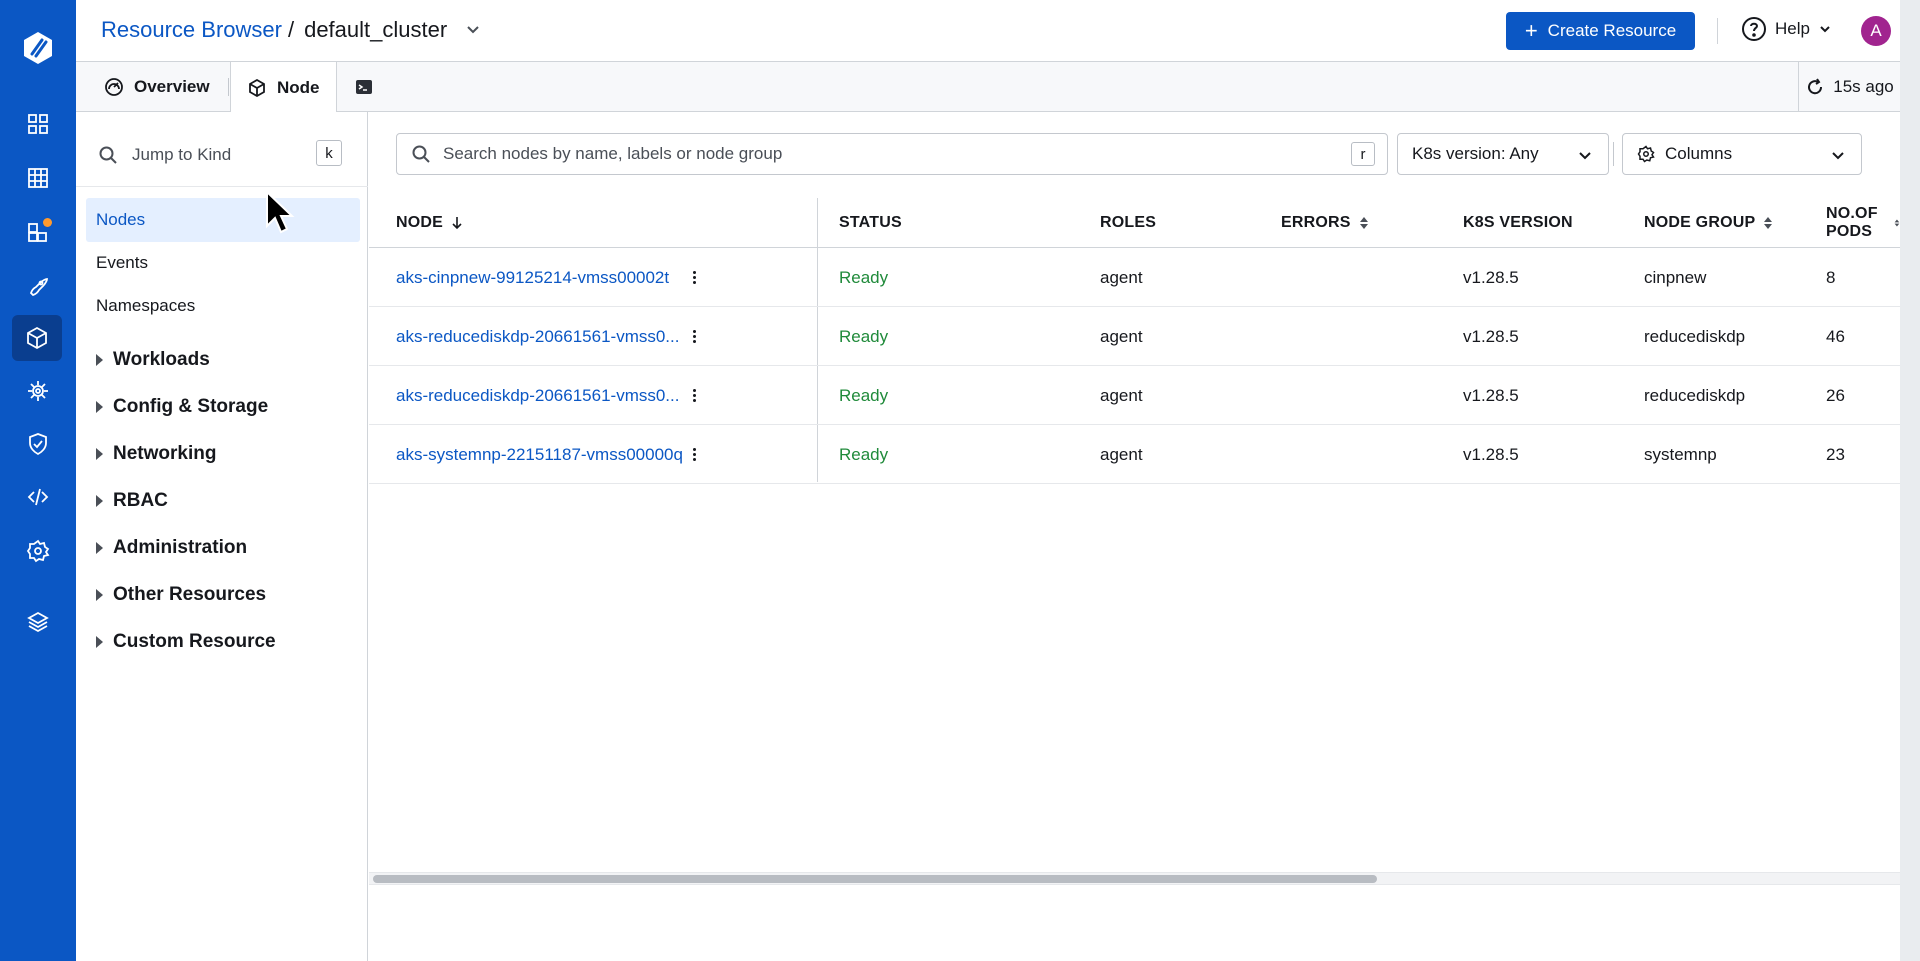 The height and width of the screenshot is (961, 1920). What do you see at coordinates (1835, 454) in the screenshot?
I see `pods-cell: 23` at bounding box center [1835, 454].